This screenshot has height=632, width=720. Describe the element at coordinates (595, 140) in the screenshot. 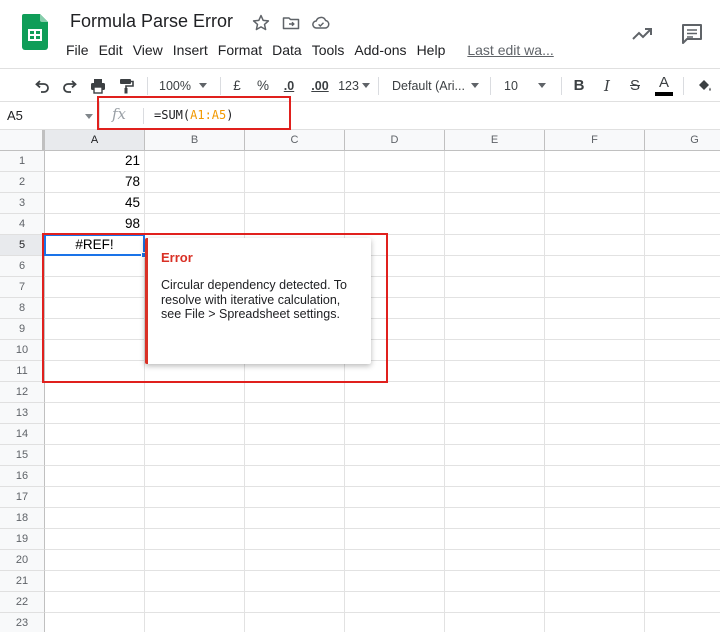

I see `column-header-f: F` at that location.